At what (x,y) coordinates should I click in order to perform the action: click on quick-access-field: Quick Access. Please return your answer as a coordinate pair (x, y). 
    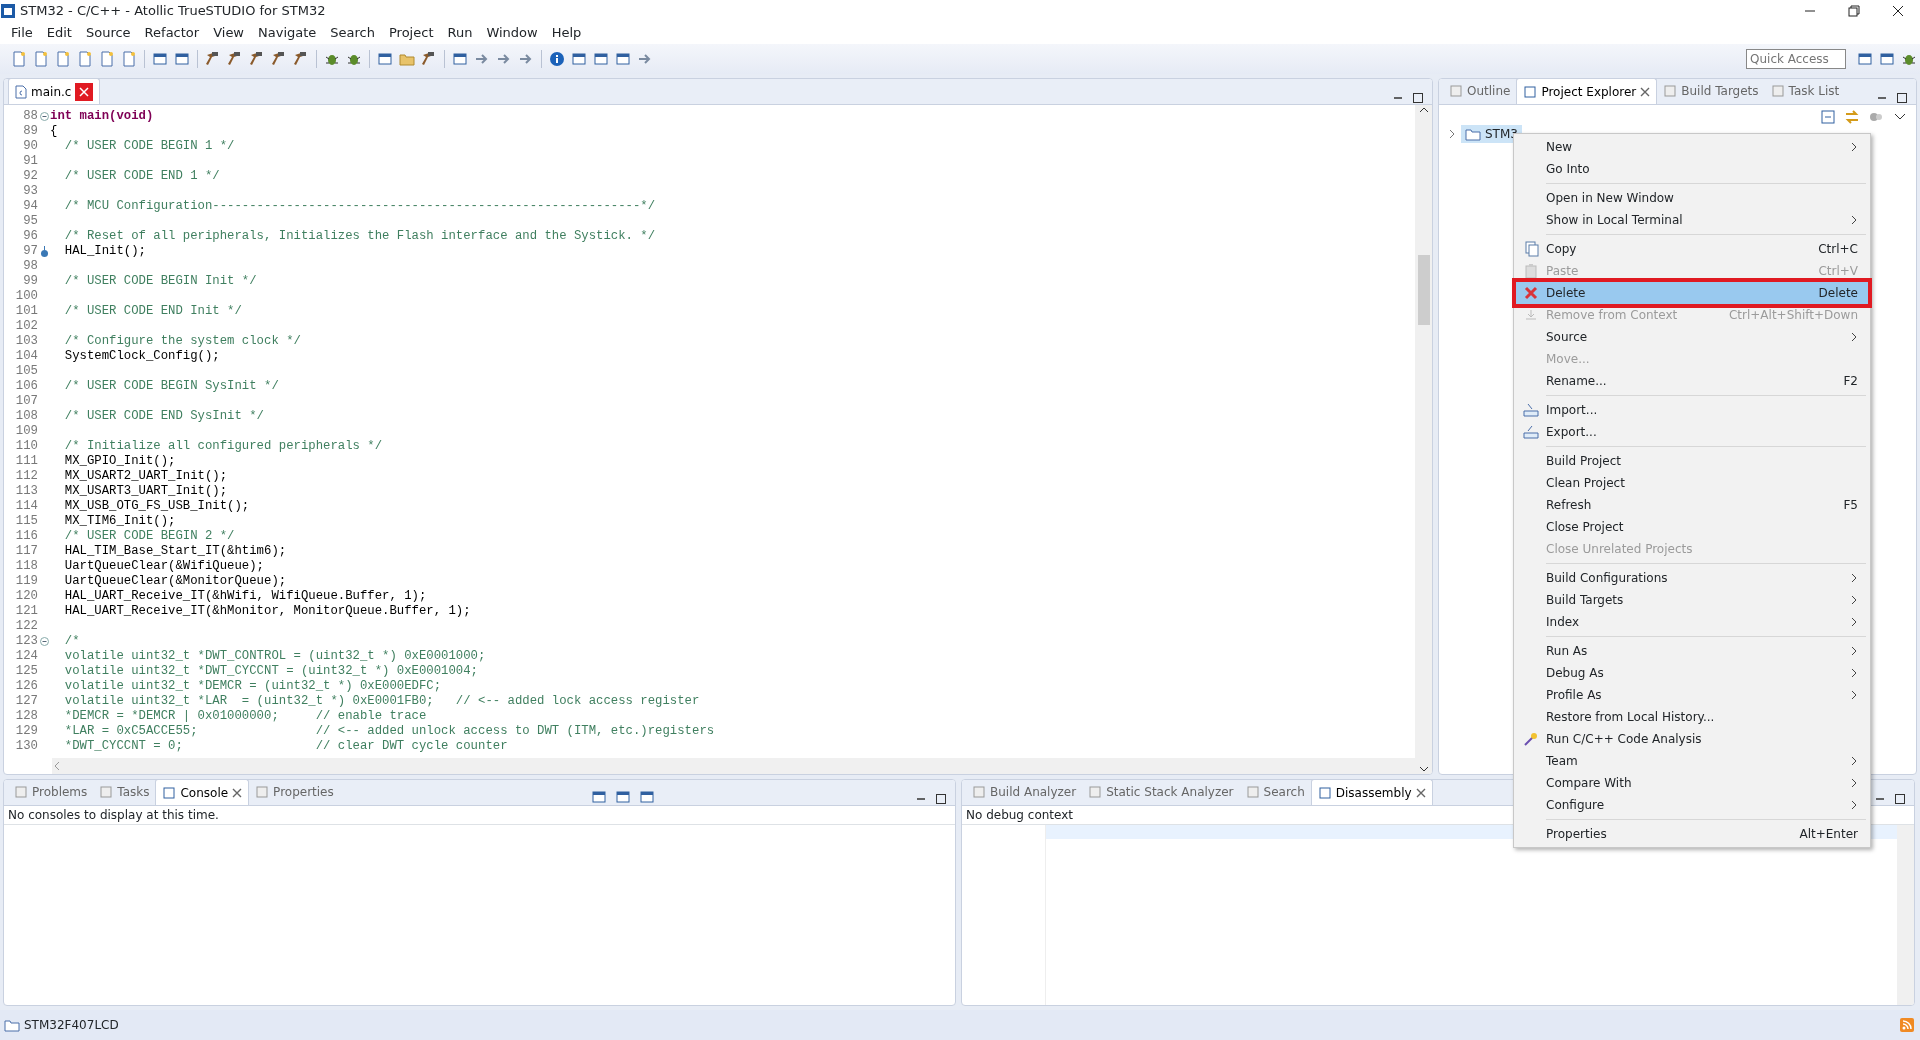
    Looking at the image, I should click on (1796, 59).